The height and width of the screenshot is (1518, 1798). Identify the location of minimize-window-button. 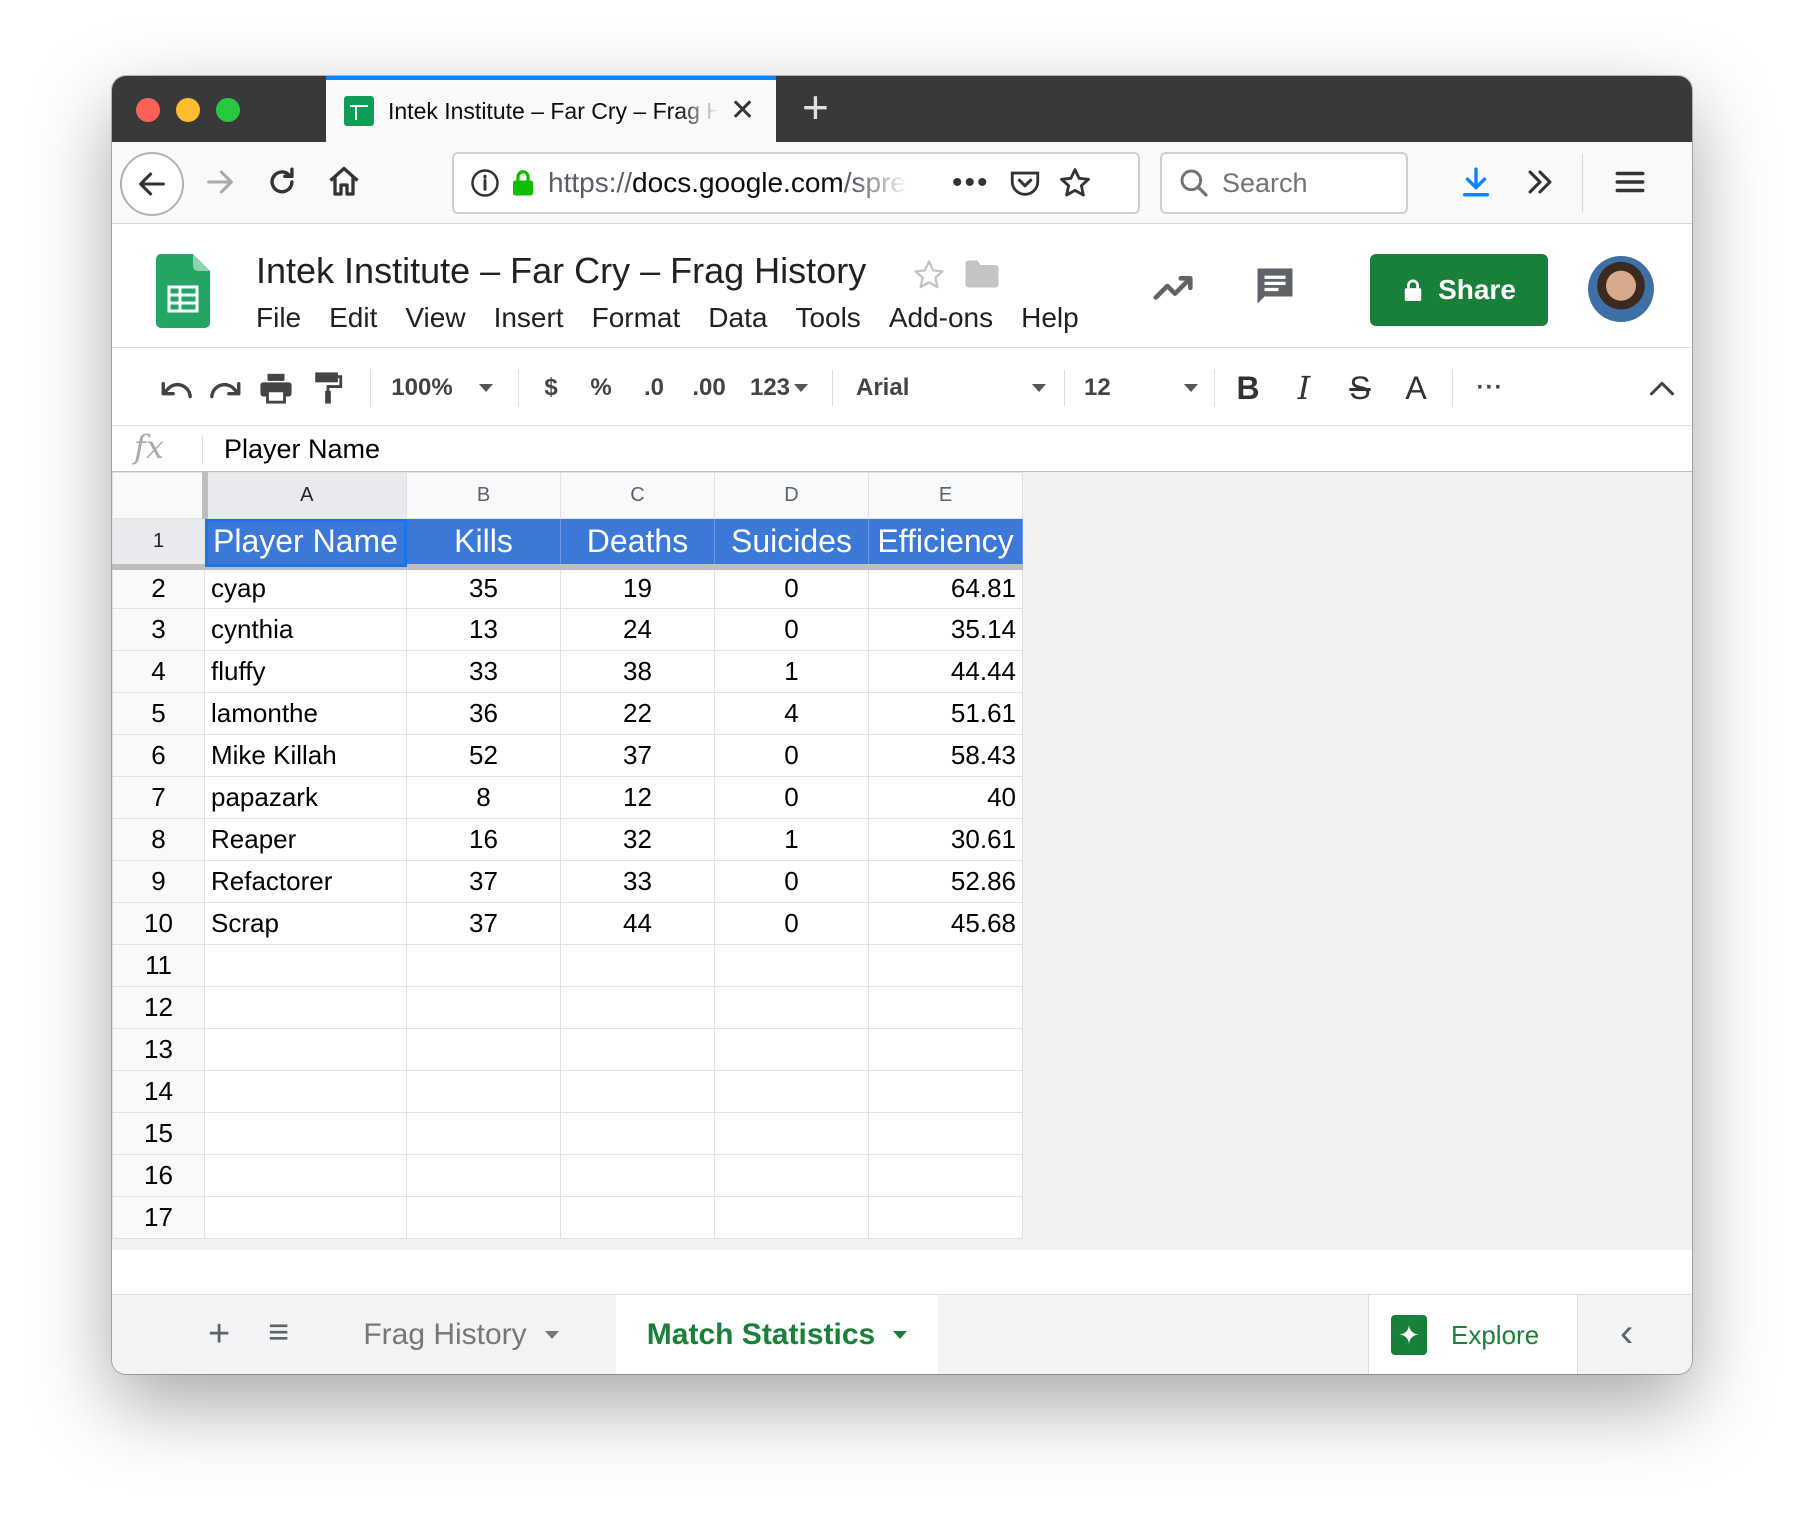
(188, 110).